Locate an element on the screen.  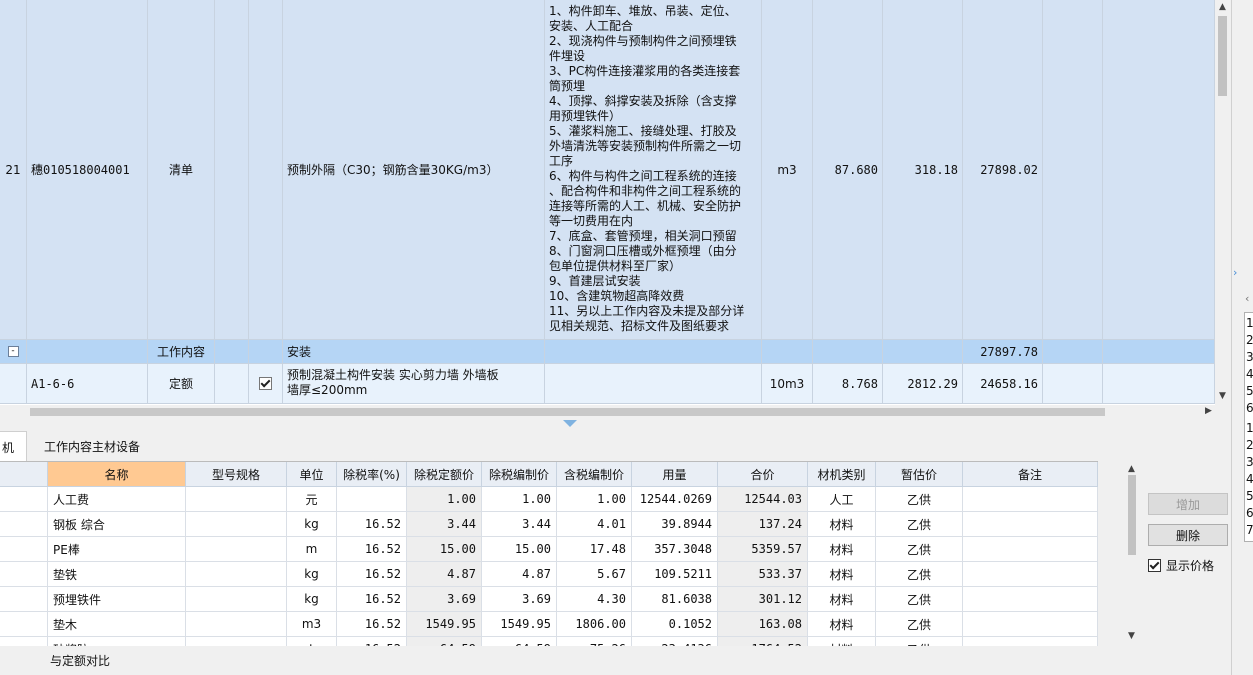
column-header: 名称 is located at coordinates (117, 474).